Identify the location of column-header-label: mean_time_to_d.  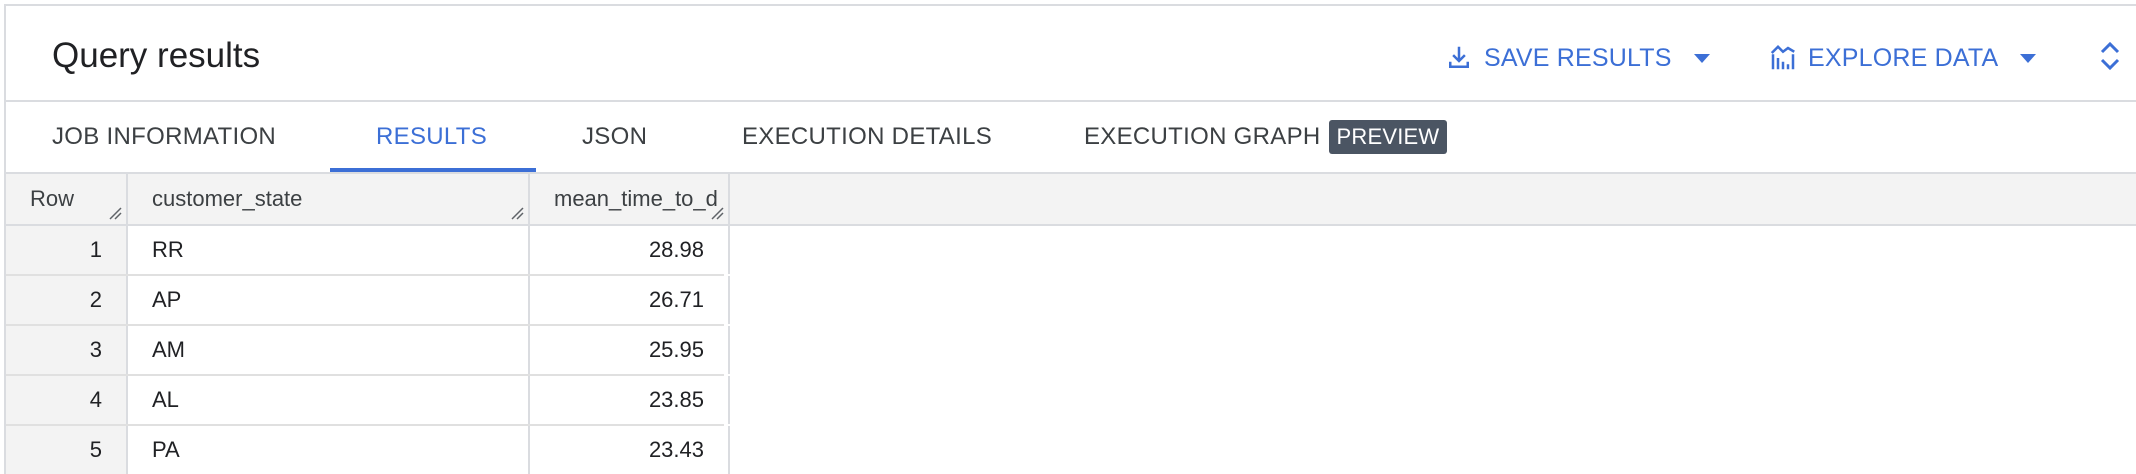
(636, 198).